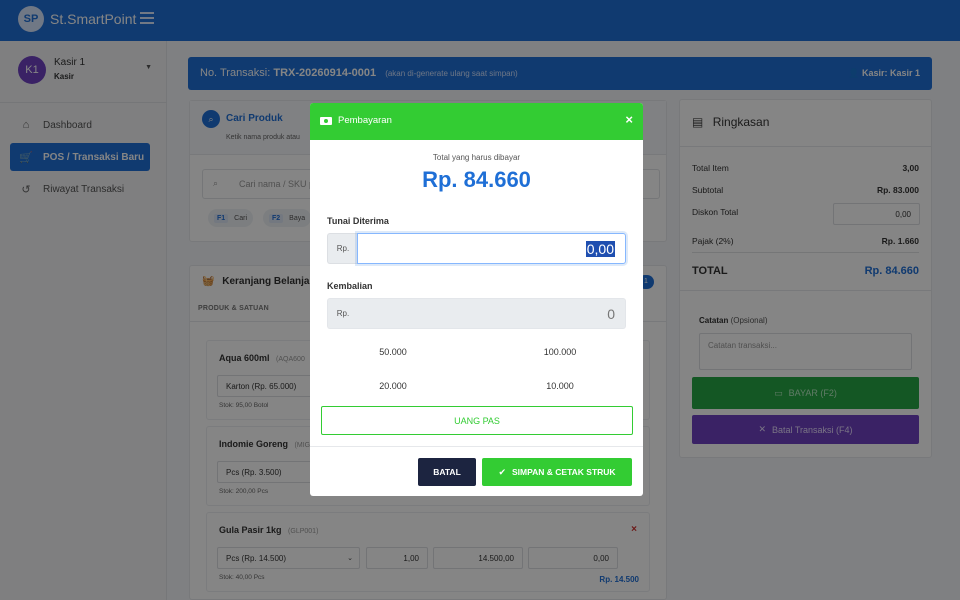 This screenshot has width=960, height=600. I want to click on quick-amount-10000: 10.000, so click(560, 386).